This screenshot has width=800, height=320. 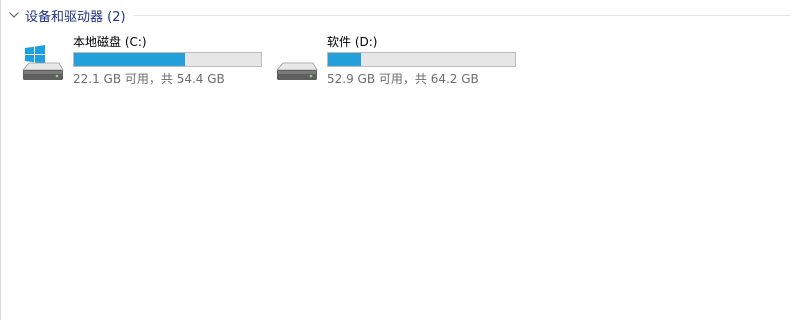 I want to click on group-header-devices-and-drives: 设备和驱动器 (2), so click(x=401, y=15).